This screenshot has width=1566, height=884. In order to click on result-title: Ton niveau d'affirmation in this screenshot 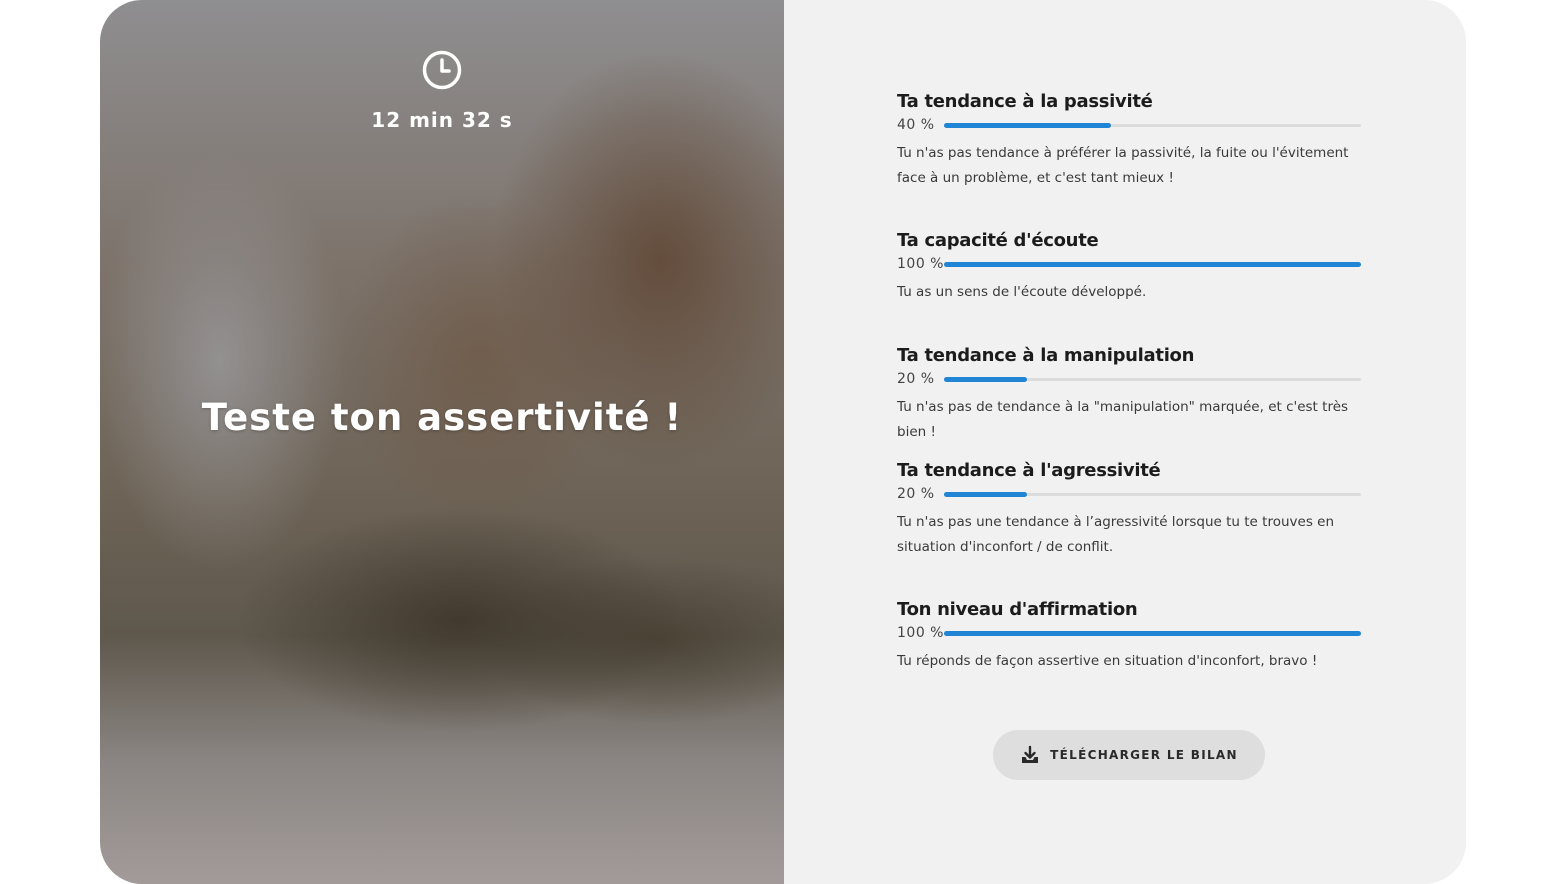, I will do `click(1017, 609)`.